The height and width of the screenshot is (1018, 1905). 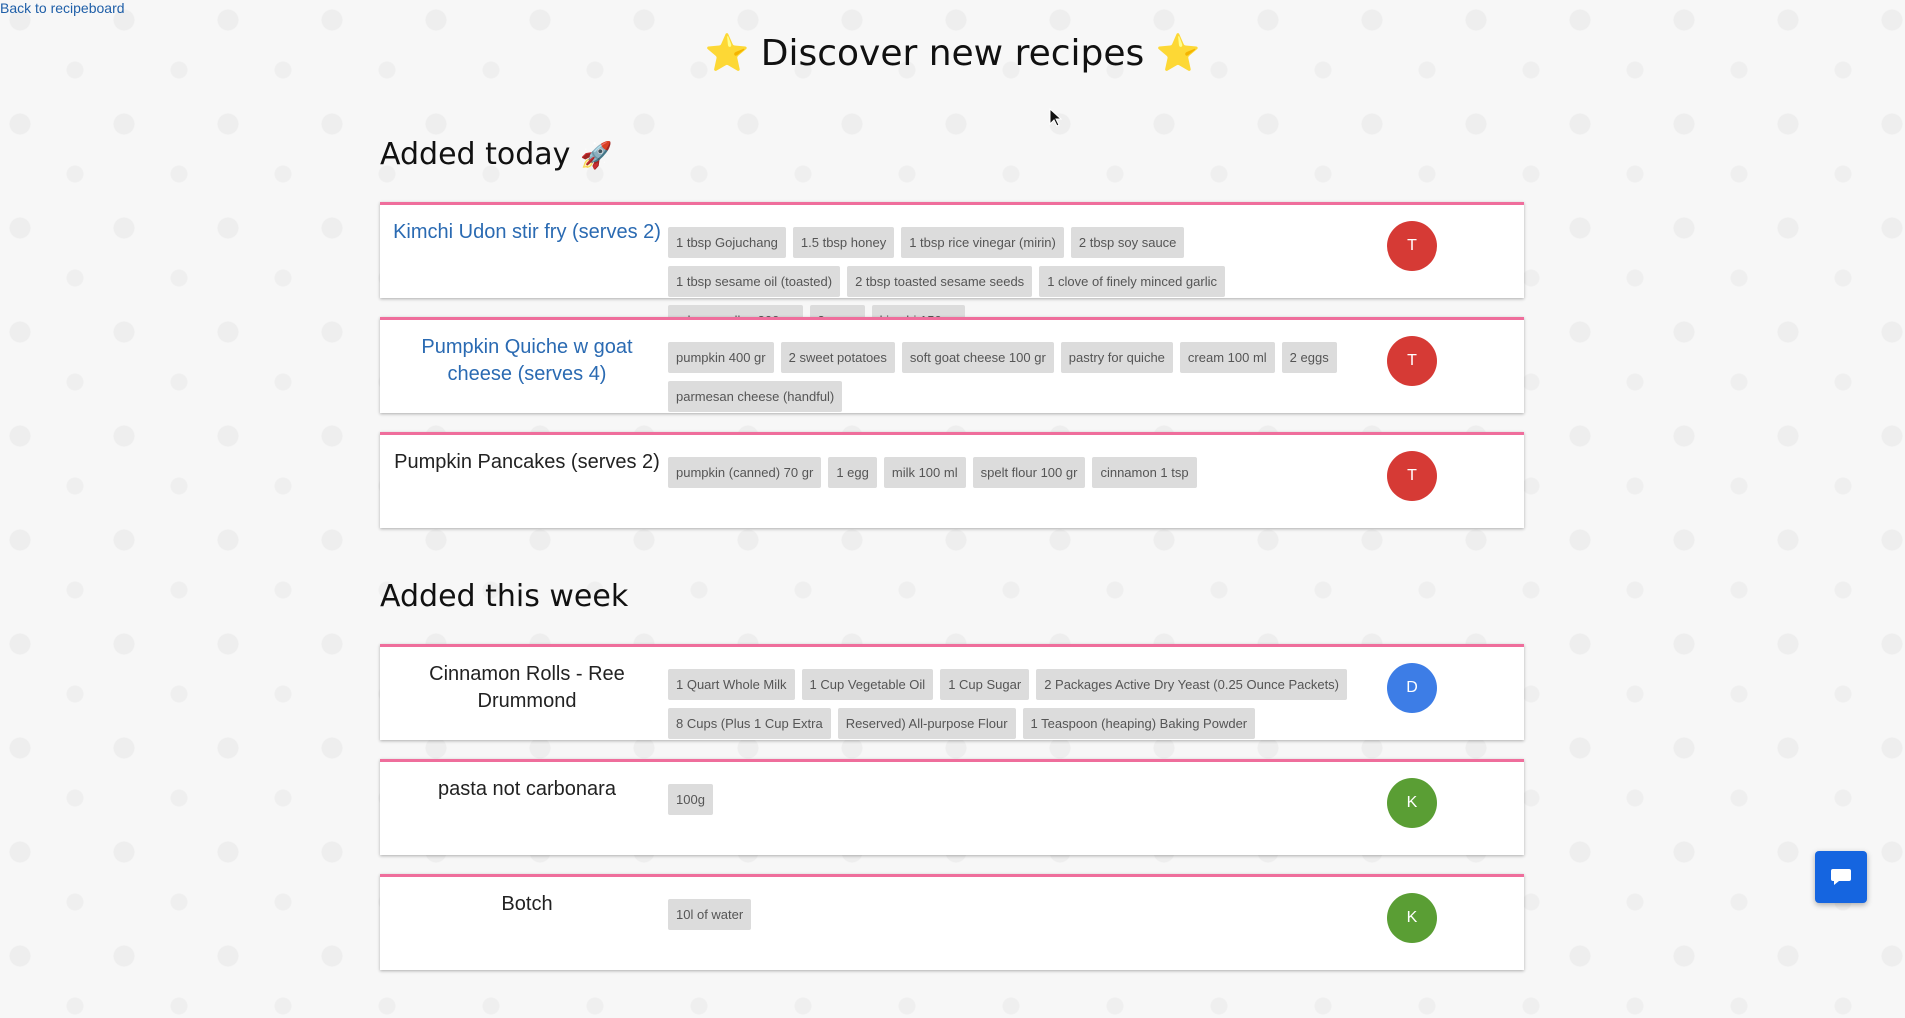 What do you see at coordinates (596, 156) in the screenshot?
I see `rocket-icon: 🚀` at bounding box center [596, 156].